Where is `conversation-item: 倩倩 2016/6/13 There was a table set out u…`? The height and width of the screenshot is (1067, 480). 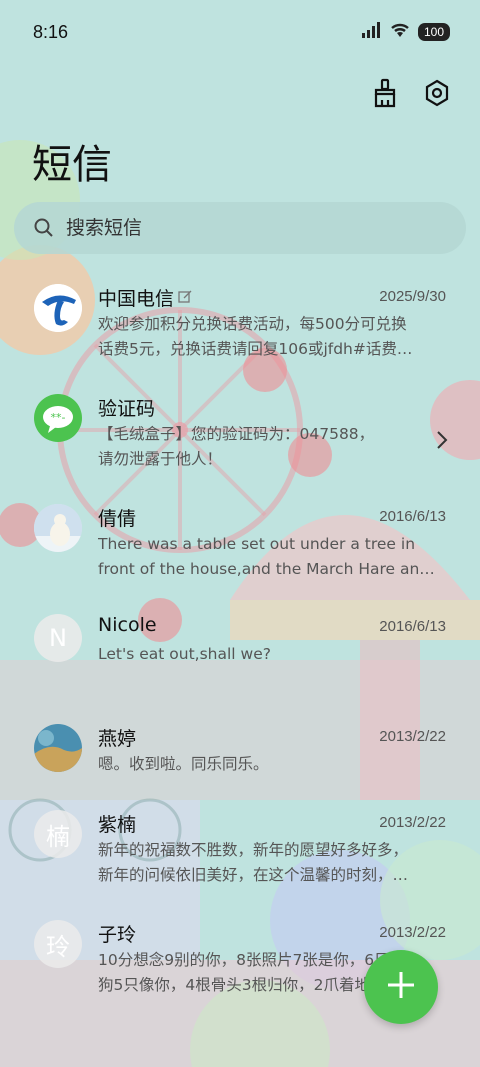 conversation-item: 倩倩 2016/6/13 There was a table set out u… is located at coordinates (240, 547).